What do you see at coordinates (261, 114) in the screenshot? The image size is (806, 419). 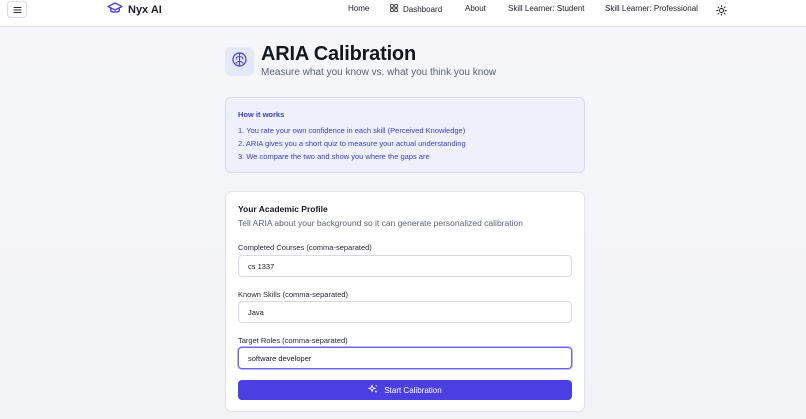 I see `how-it-works-title: How it works` at bounding box center [261, 114].